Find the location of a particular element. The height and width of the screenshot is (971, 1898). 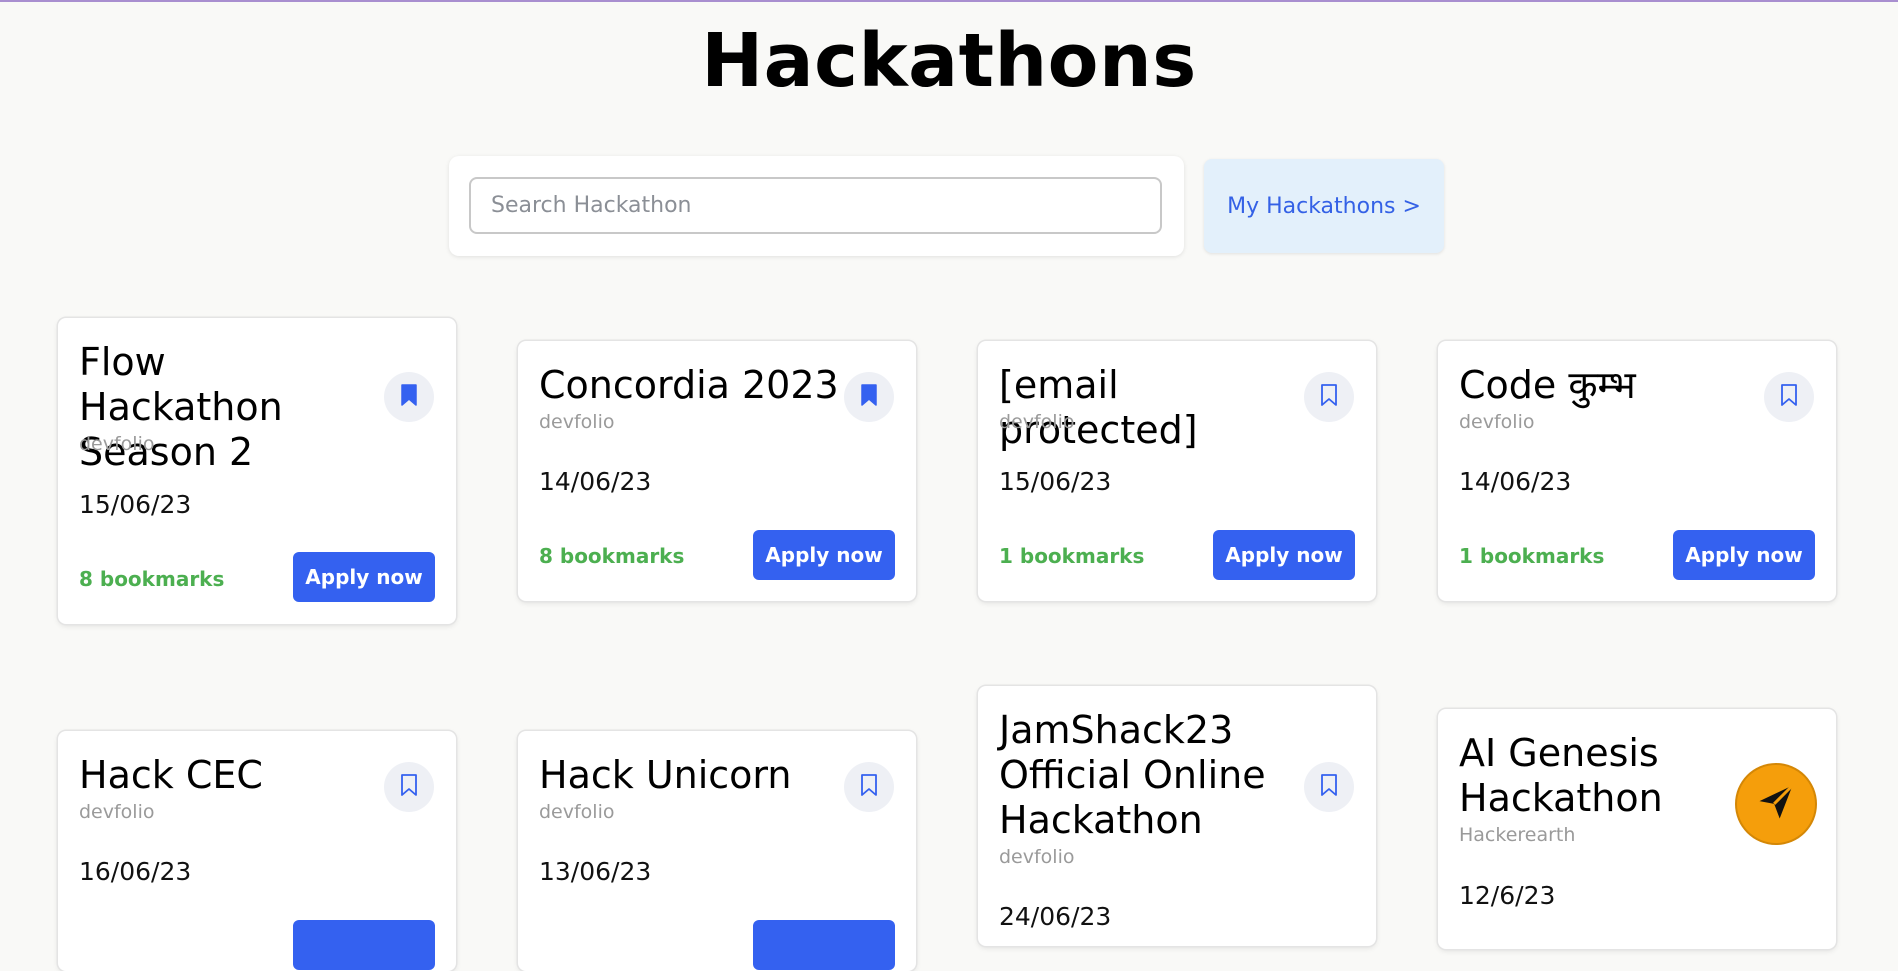

card-date: 24/06/23 is located at coordinates (1055, 916).